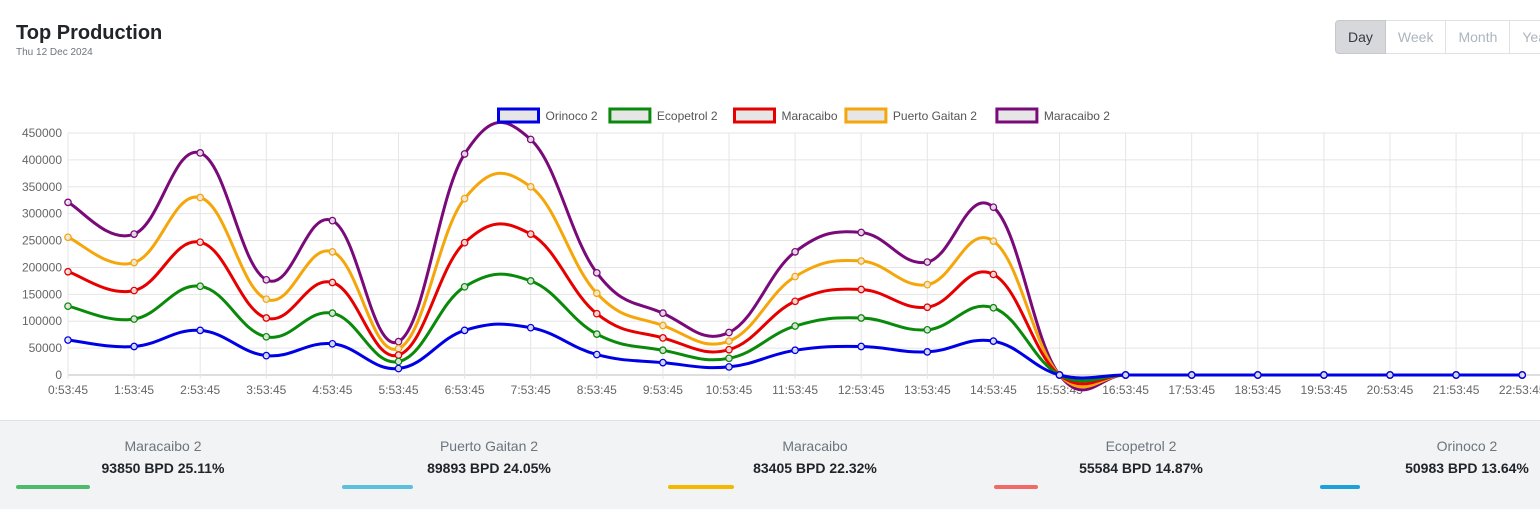  What do you see at coordinates (1478, 37) in the screenshot?
I see `range-month-button: Month` at bounding box center [1478, 37].